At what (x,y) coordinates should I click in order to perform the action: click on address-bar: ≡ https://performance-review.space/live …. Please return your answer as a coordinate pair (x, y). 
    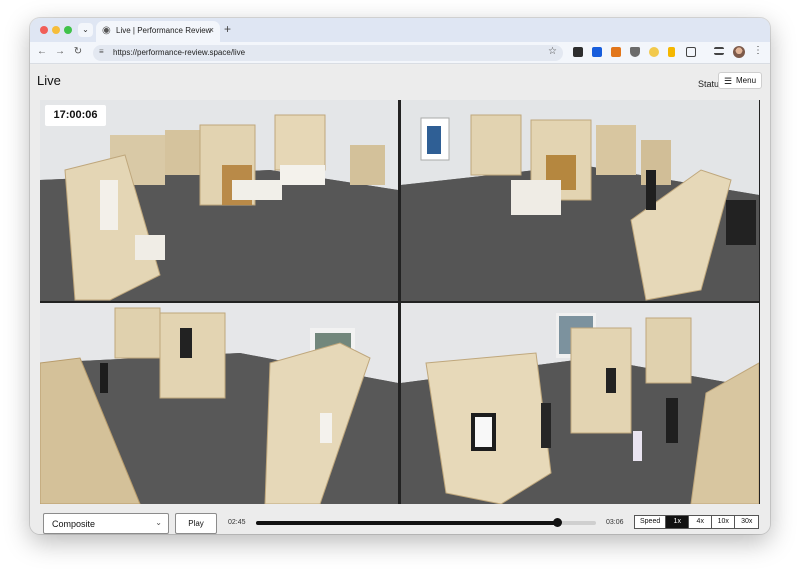
    Looking at the image, I should click on (328, 53).